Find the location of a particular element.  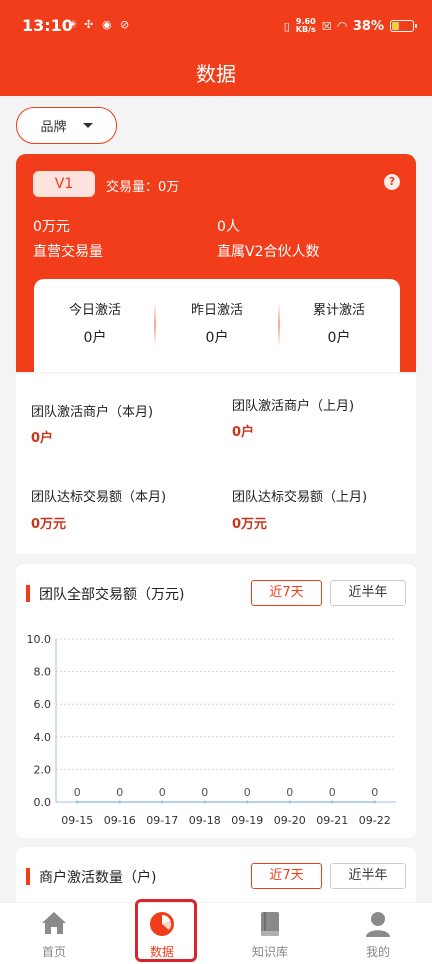

x-tick-label: 09-15 is located at coordinates (77, 820).